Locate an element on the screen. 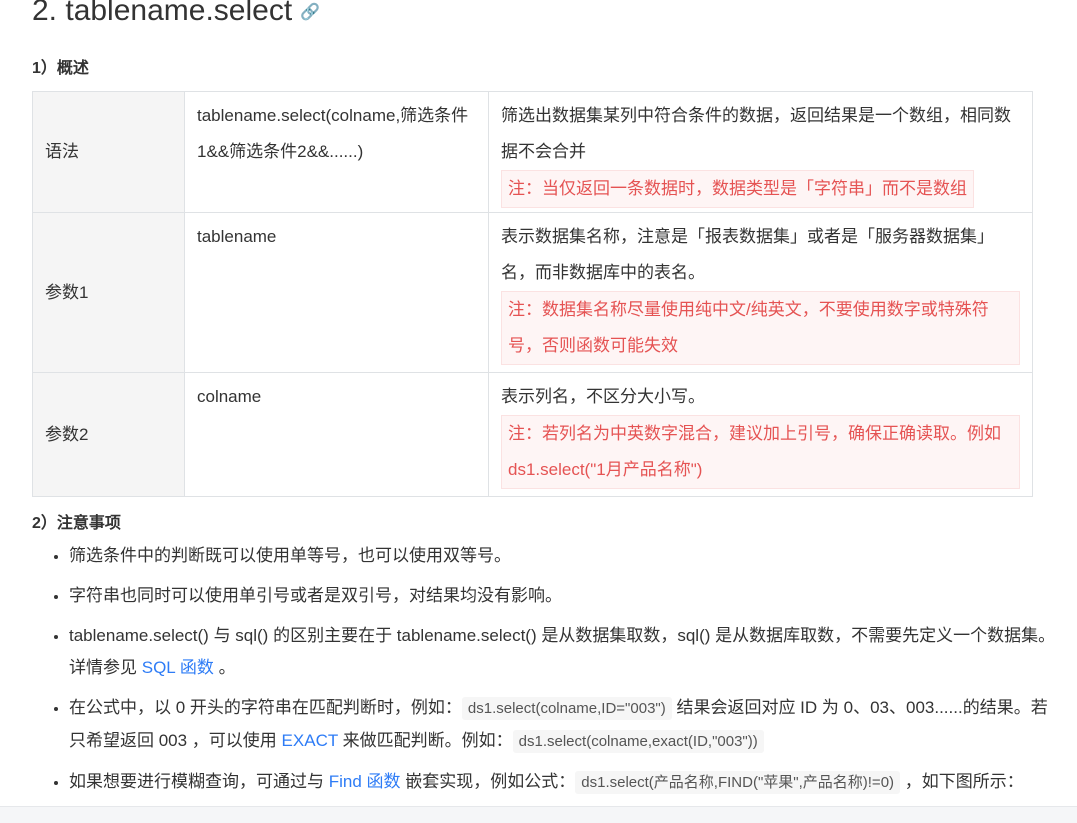 The width and height of the screenshot is (1077, 823). section-title: 2. tablename.select 🔗 is located at coordinates (176, 14).